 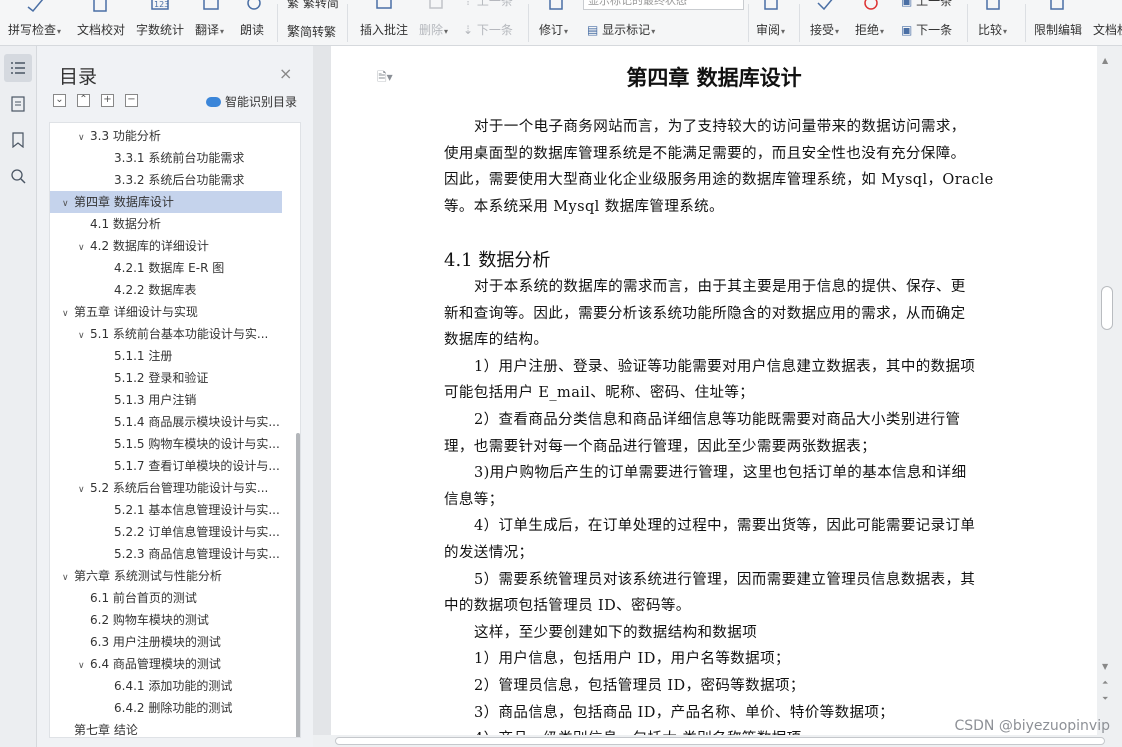 I want to click on chapter-title: 第四章 数据库设计, so click(x=714, y=77).